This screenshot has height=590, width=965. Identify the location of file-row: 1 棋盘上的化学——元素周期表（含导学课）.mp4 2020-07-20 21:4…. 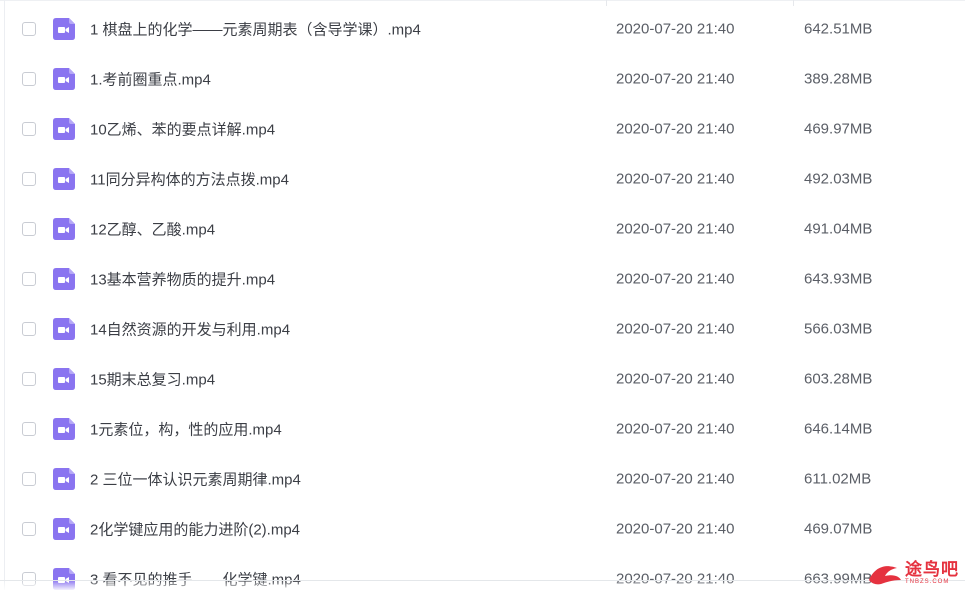
(482, 29).